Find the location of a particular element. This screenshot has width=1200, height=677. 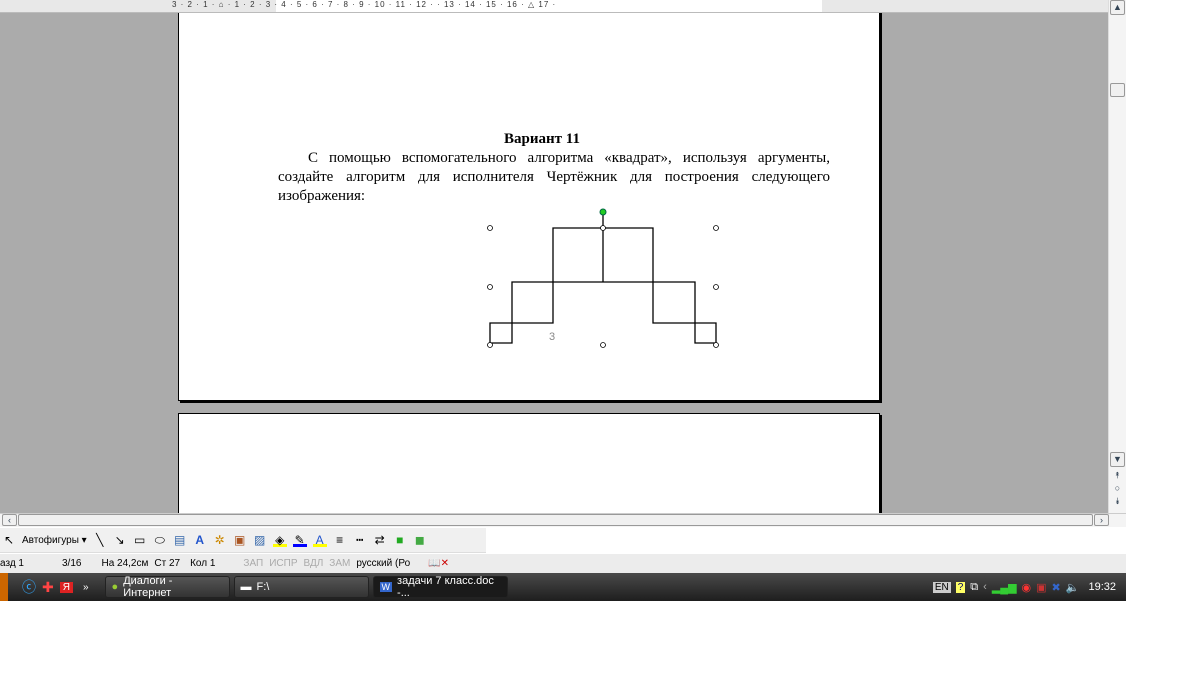

diagram-icon: ✲ is located at coordinates (220, 540).